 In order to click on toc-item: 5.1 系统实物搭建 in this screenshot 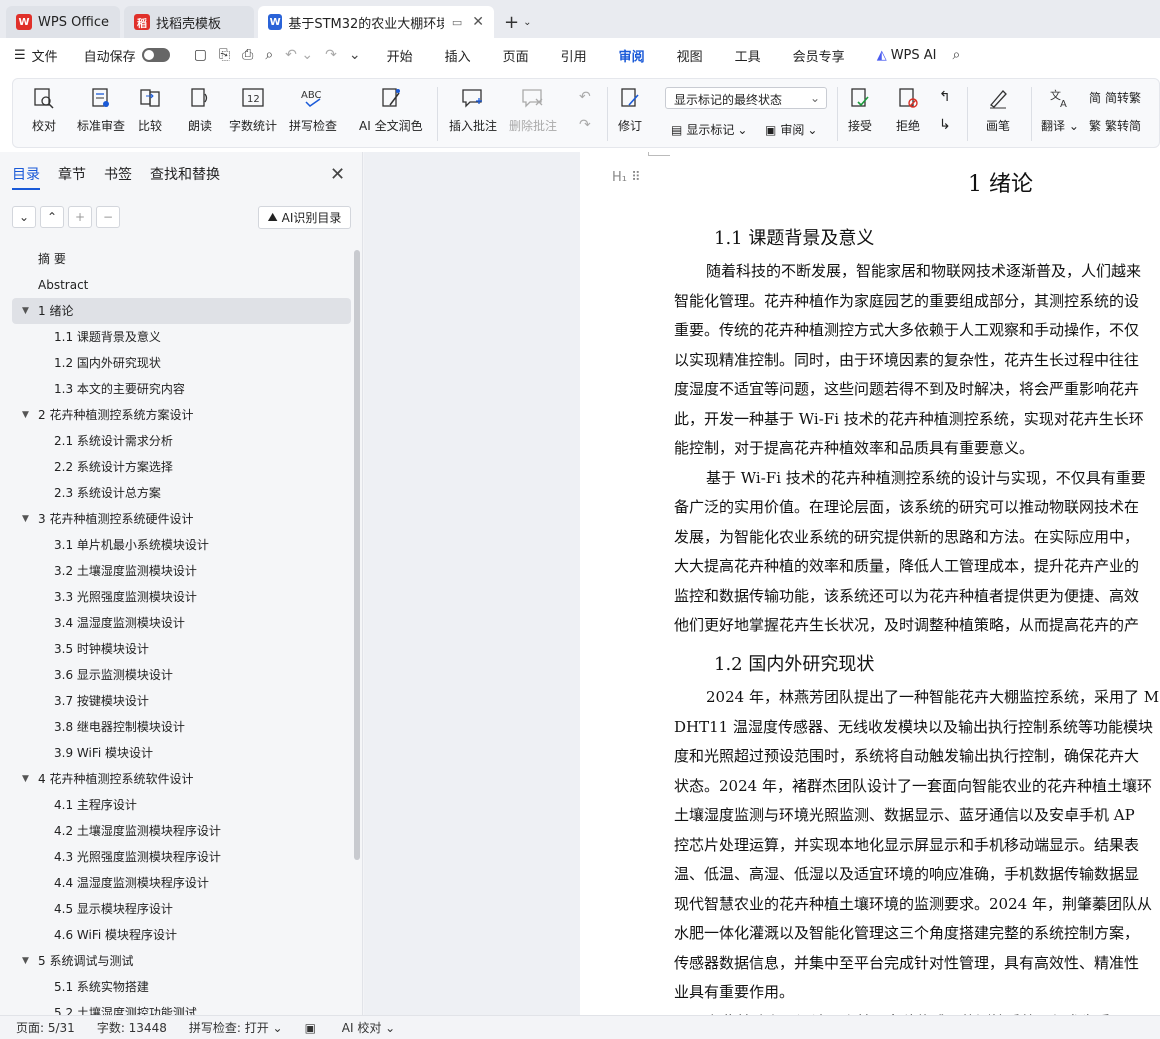, I will do `click(181, 987)`.